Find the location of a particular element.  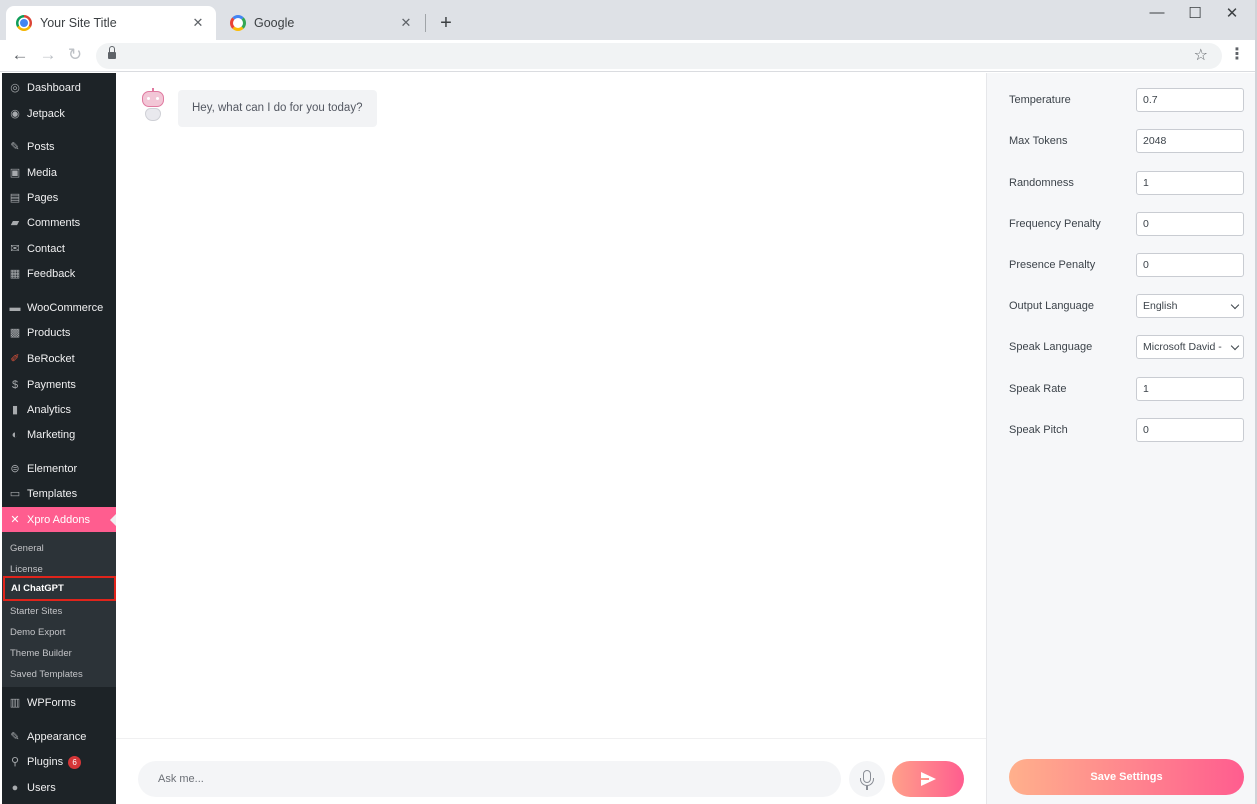

sidebar-item-dashboard: ◎ Dashboard is located at coordinates (59, 88).